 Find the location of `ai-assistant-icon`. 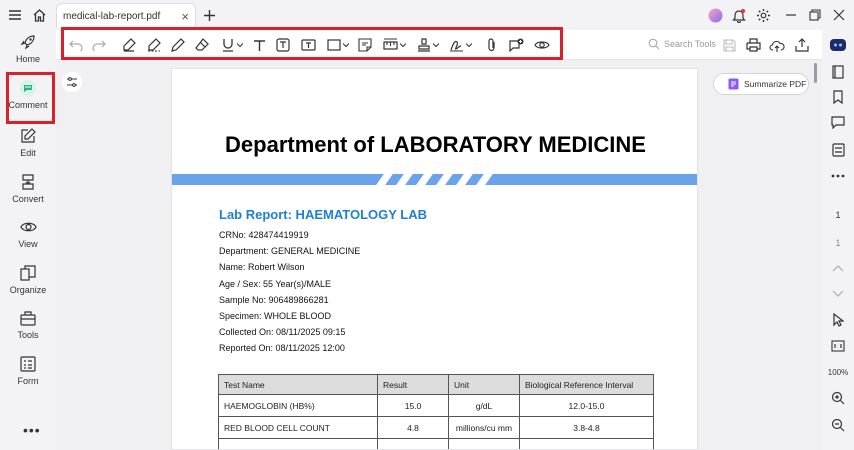

ai-assistant-icon is located at coordinates (715, 15).